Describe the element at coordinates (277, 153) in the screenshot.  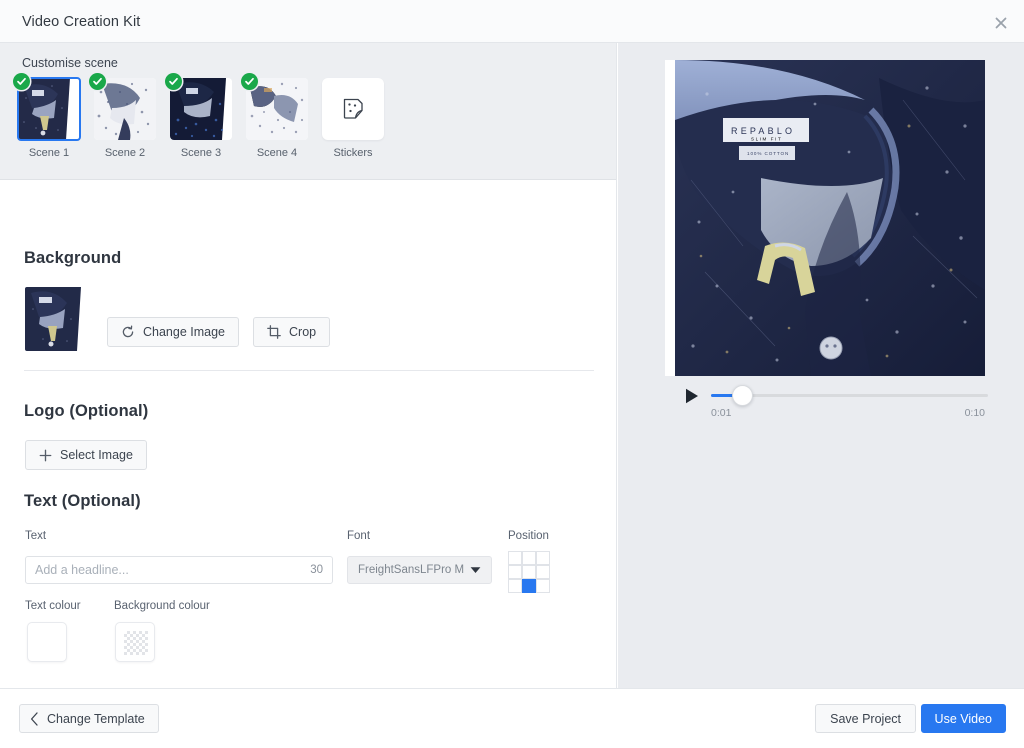
I see `scene-item-label: Scene 4` at that location.